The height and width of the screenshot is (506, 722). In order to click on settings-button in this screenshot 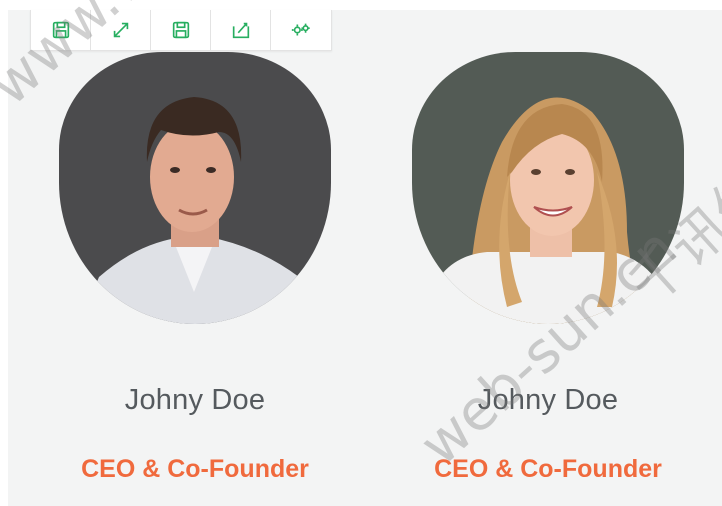, I will do `click(301, 30)`.